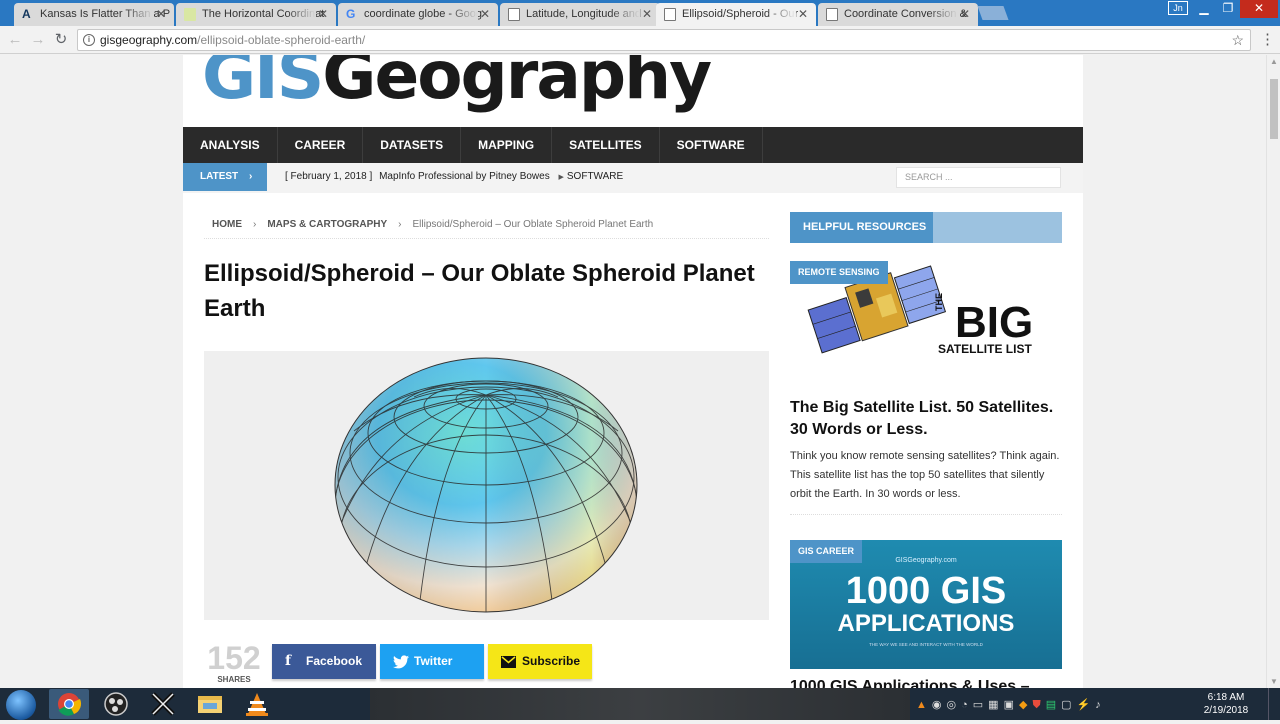  I want to click on big-satellite-list-image: THE BIG SATELLITE LIST REMOTE SENSING, so click(926, 325).